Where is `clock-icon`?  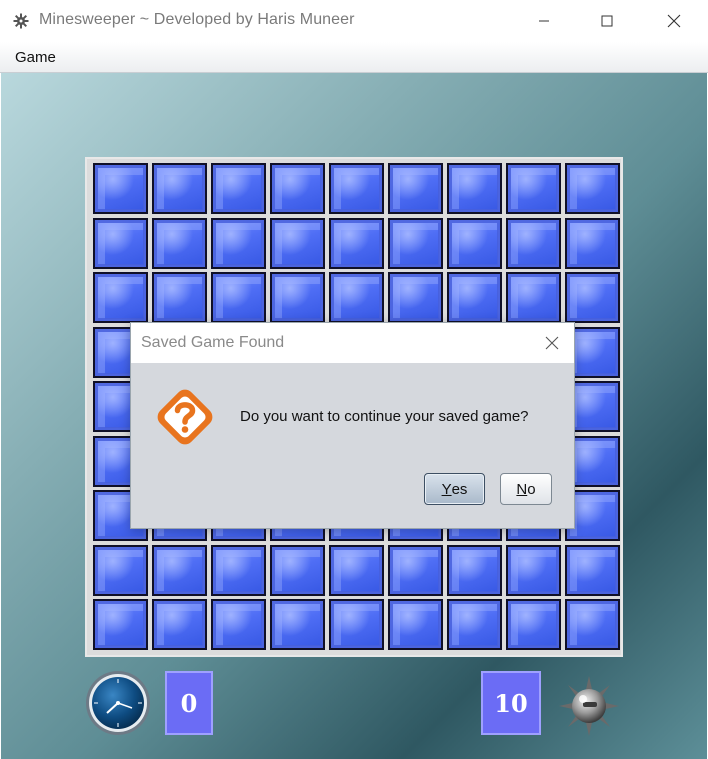 clock-icon is located at coordinates (118, 703).